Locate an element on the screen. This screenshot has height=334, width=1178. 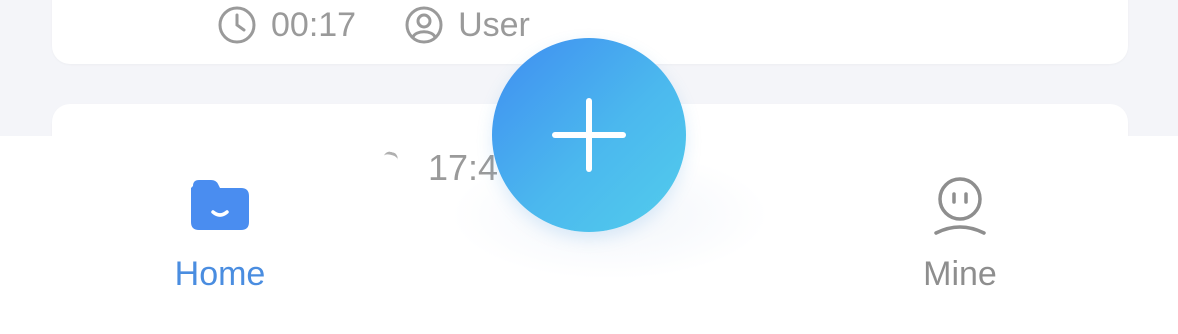
tab-home-label: Home is located at coordinates (220, 274).